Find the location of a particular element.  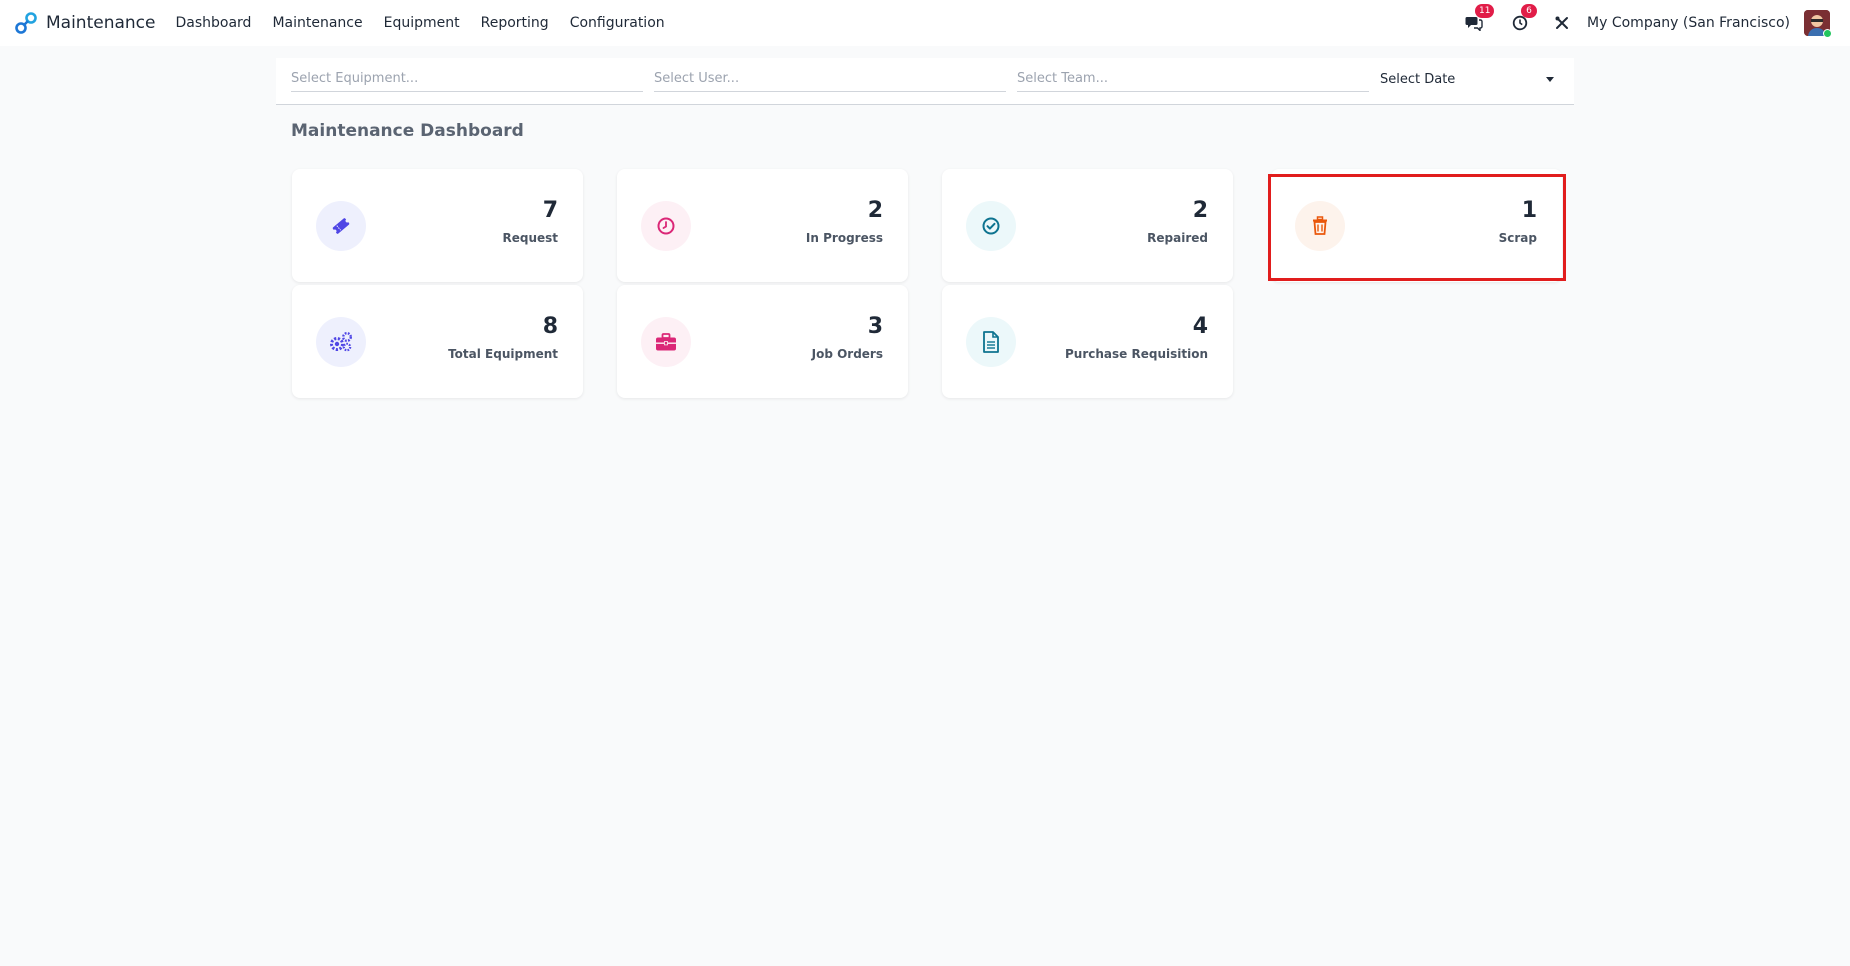

repaired-label: Repaired is located at coordinates (1177, 238).